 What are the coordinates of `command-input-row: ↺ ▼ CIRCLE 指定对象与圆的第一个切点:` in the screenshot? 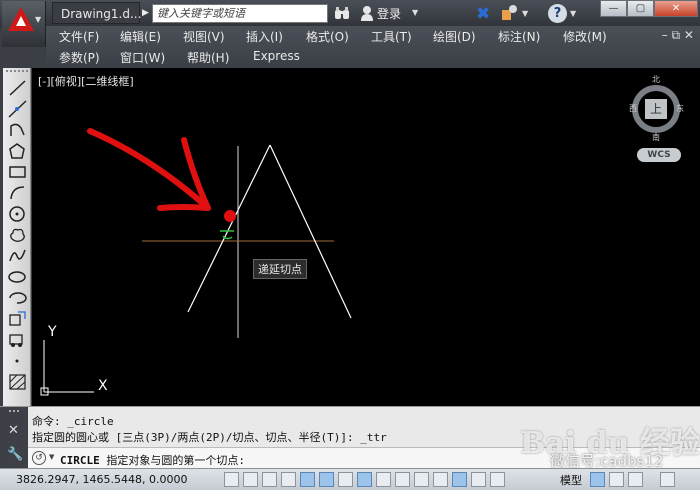 It's located at (364, 458).